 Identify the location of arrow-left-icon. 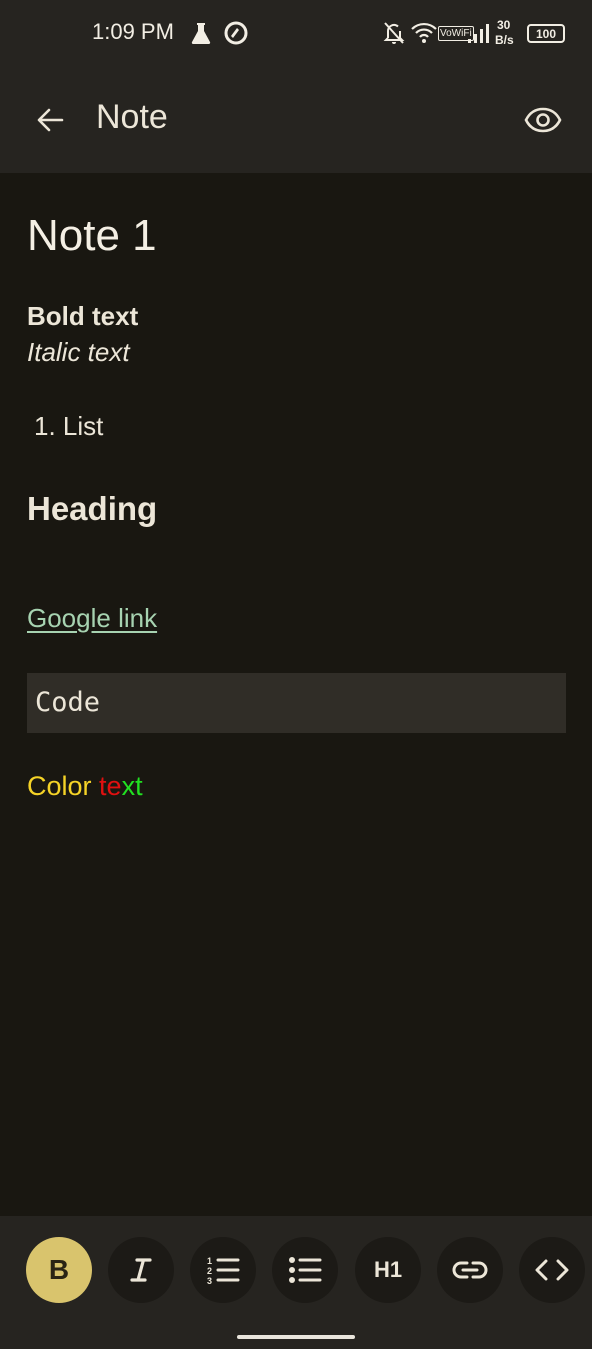
(50, 120).